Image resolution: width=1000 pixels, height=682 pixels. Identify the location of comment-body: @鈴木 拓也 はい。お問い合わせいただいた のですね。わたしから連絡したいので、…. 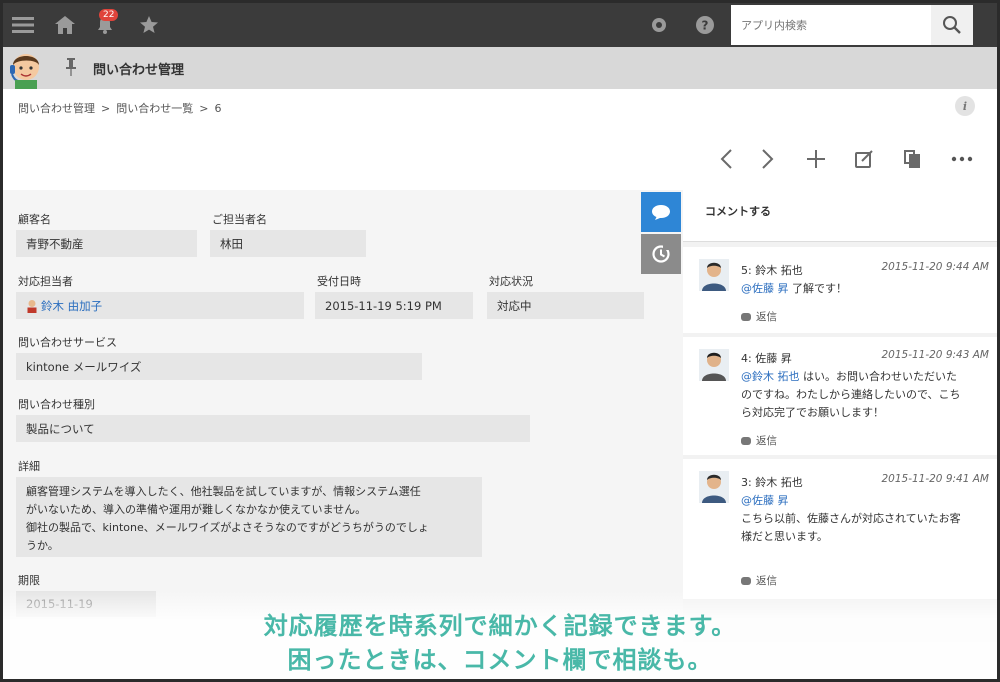
(866, 395).